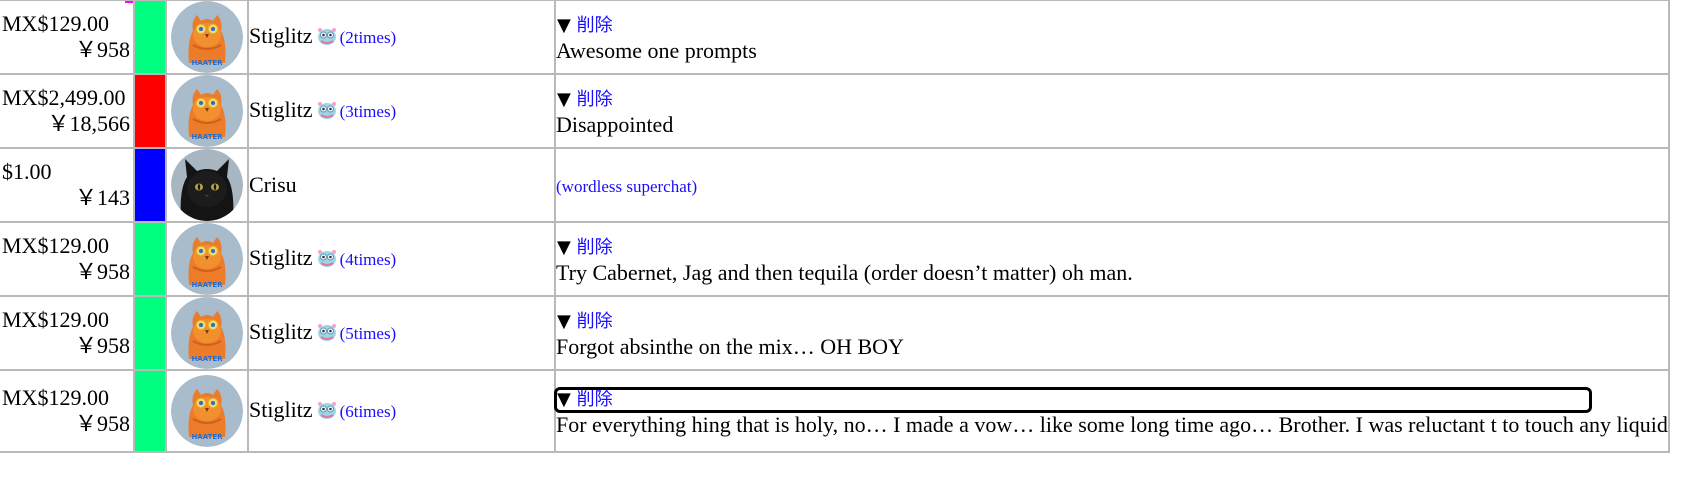  What do you see at coordinates (27, 171) in the screenshot?
I see `original-amount: $1.00` at bounding box center [27, 171].